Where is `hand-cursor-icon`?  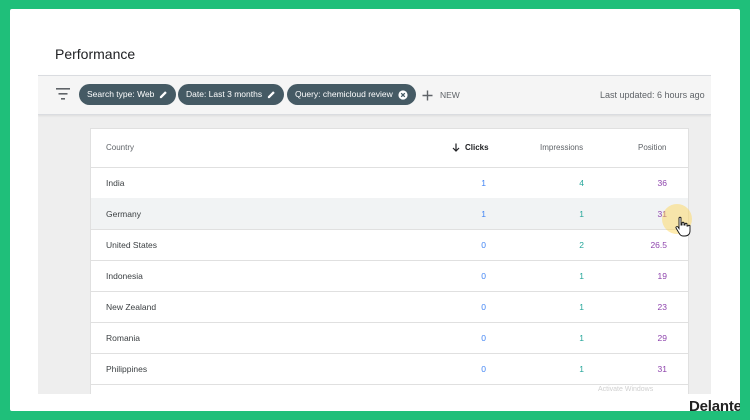 hand-cursor-icon is located at coordinates (683, 226).